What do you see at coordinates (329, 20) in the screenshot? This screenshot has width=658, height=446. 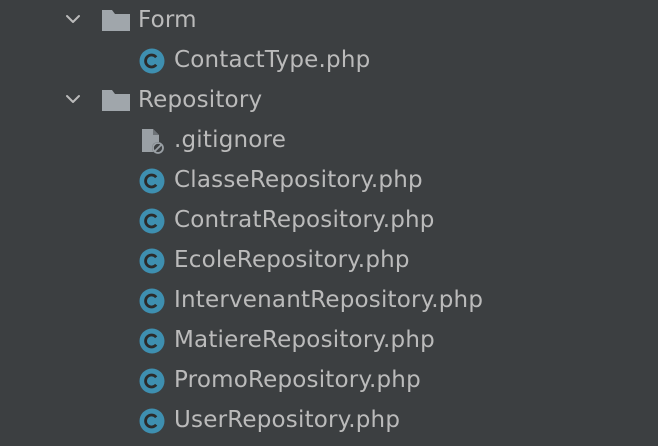 I see `tree-folder-form: Form` at bounding box center [329, 20].